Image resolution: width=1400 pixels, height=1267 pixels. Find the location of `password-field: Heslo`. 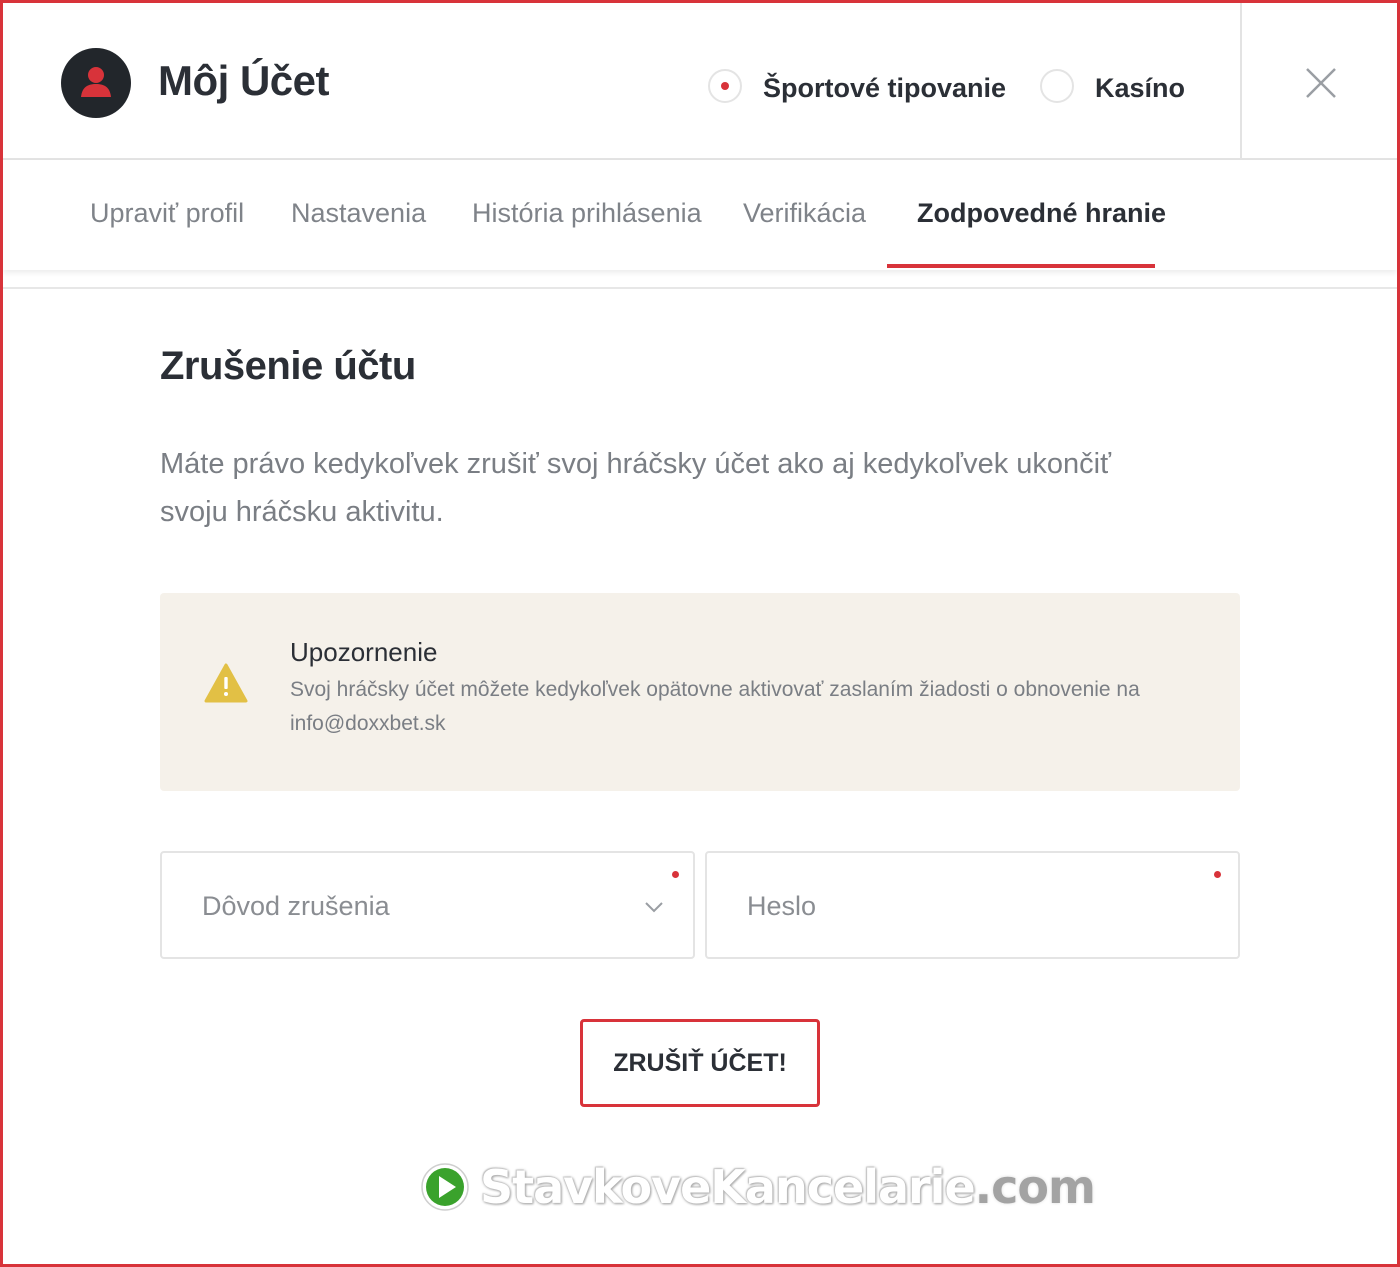

password-field: Heslo is located at coordinates (972, 905).